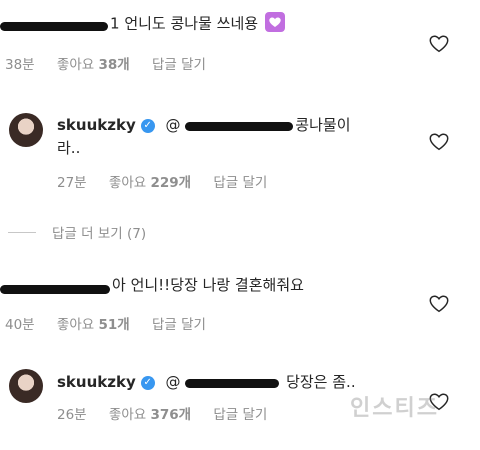  I want to click on comment-1-meta: 38분 좋아요 38개 답글 달기, so click(105, 63).